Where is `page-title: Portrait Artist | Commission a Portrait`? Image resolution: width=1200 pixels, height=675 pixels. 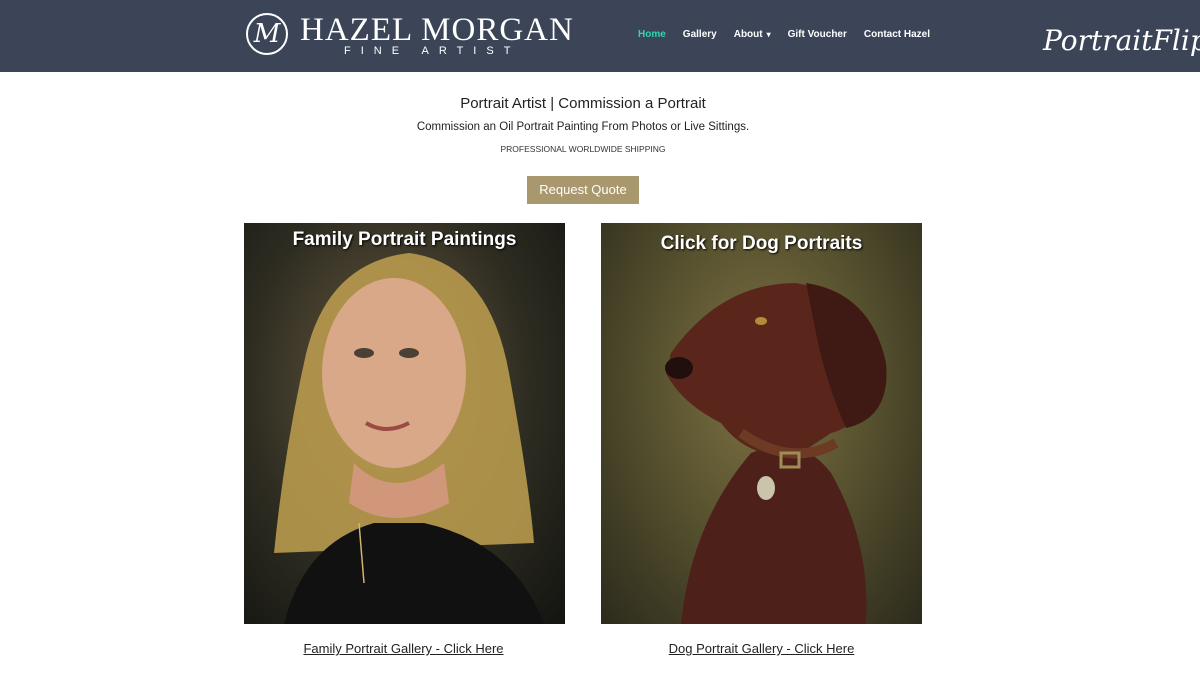 page-title: Portrait Artist | Commission a Portrait is located at coordinates (583, 103).